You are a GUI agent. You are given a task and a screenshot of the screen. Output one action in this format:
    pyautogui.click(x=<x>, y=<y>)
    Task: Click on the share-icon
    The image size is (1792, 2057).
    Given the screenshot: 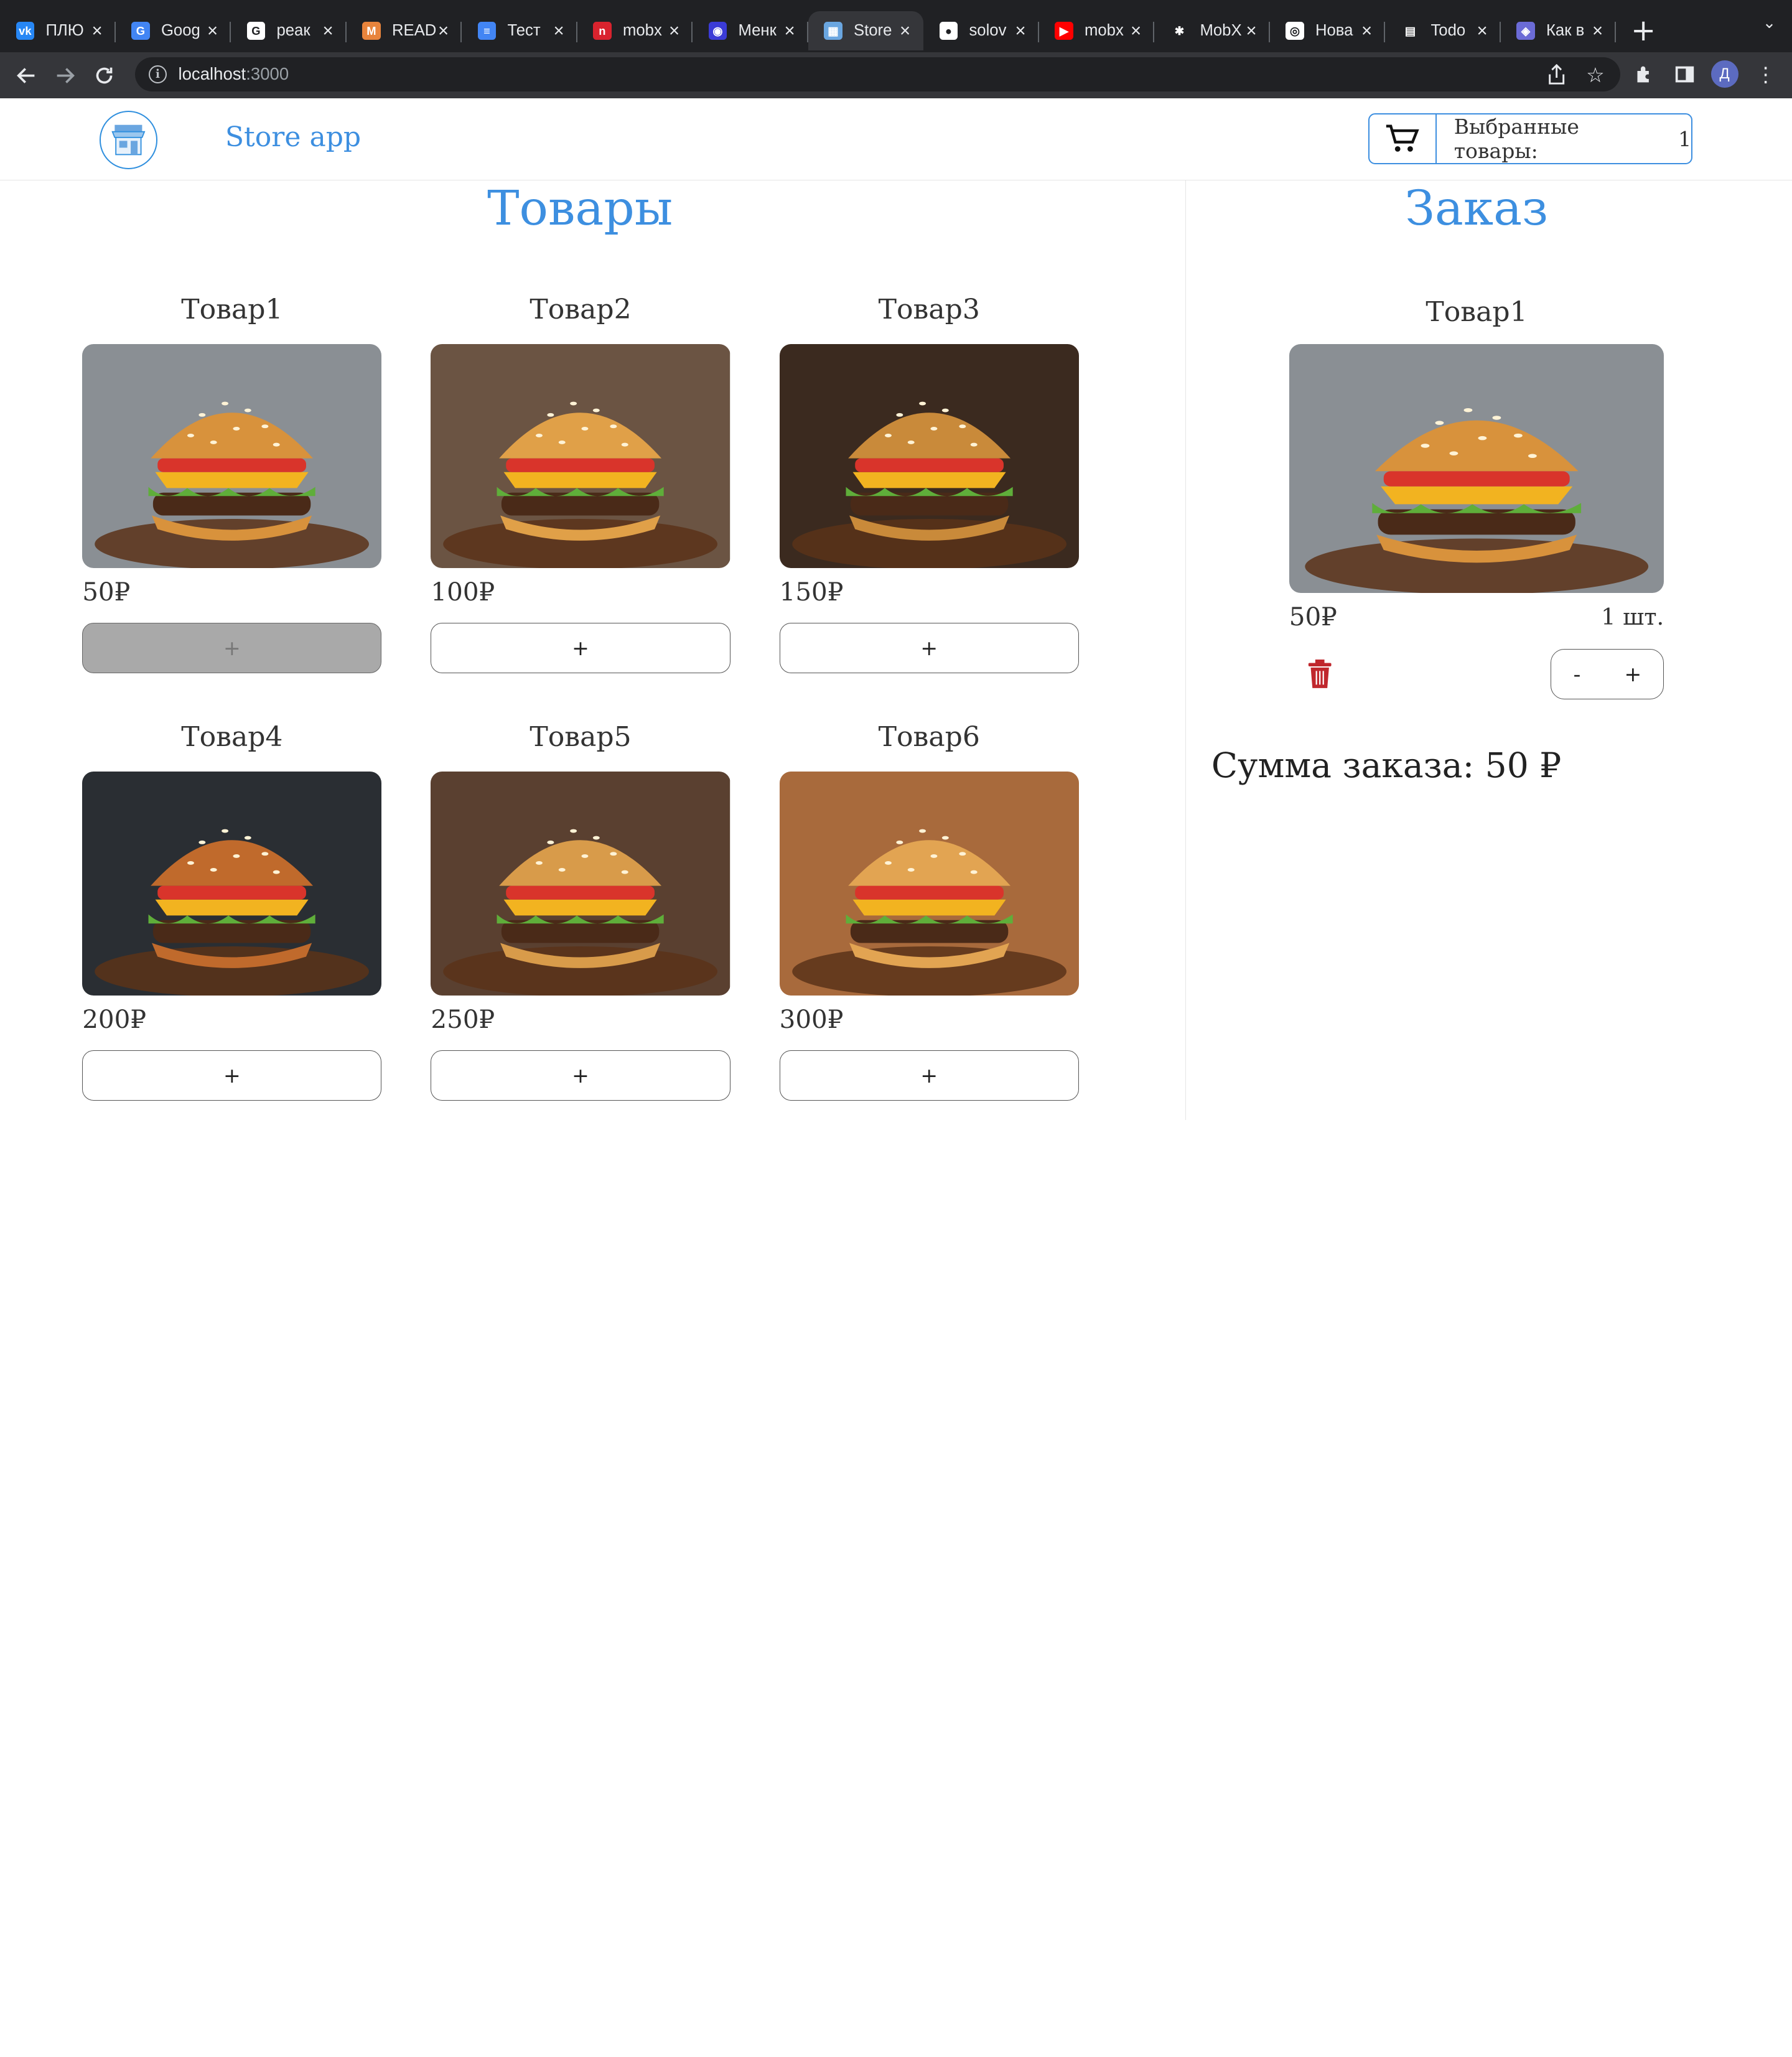 What is the action you would take?
    pyautogui.click(x=1557, y=76)
    